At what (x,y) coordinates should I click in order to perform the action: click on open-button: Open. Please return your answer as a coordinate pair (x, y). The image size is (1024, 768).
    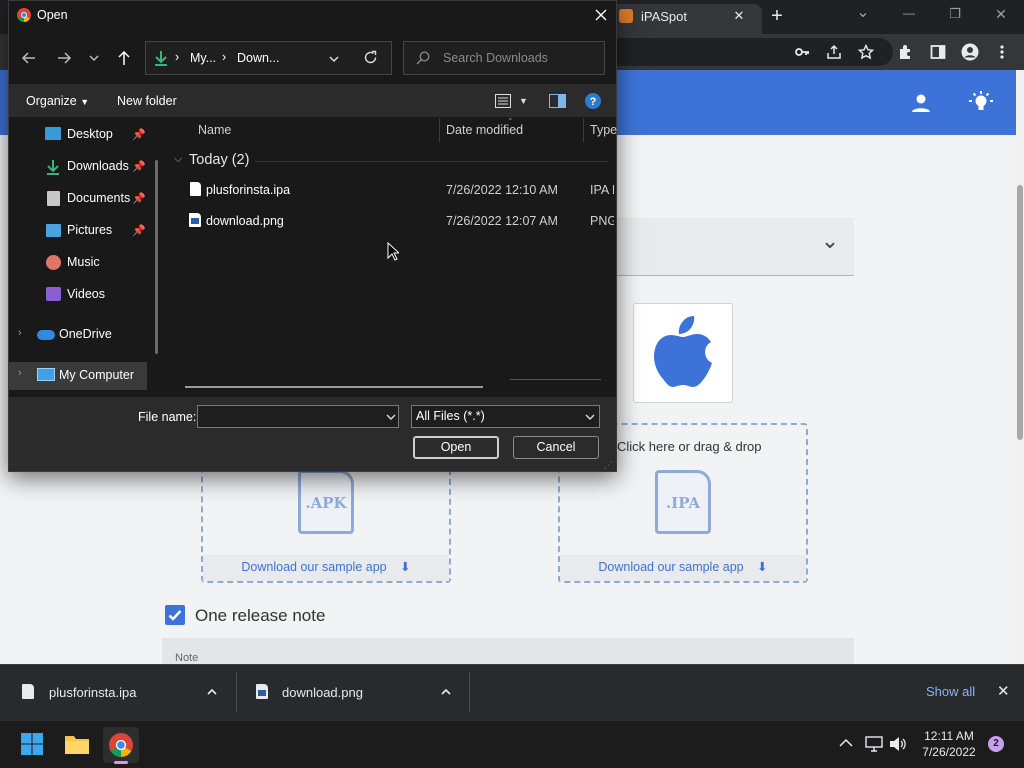
    Looking at the image, I should click on (456, 447).